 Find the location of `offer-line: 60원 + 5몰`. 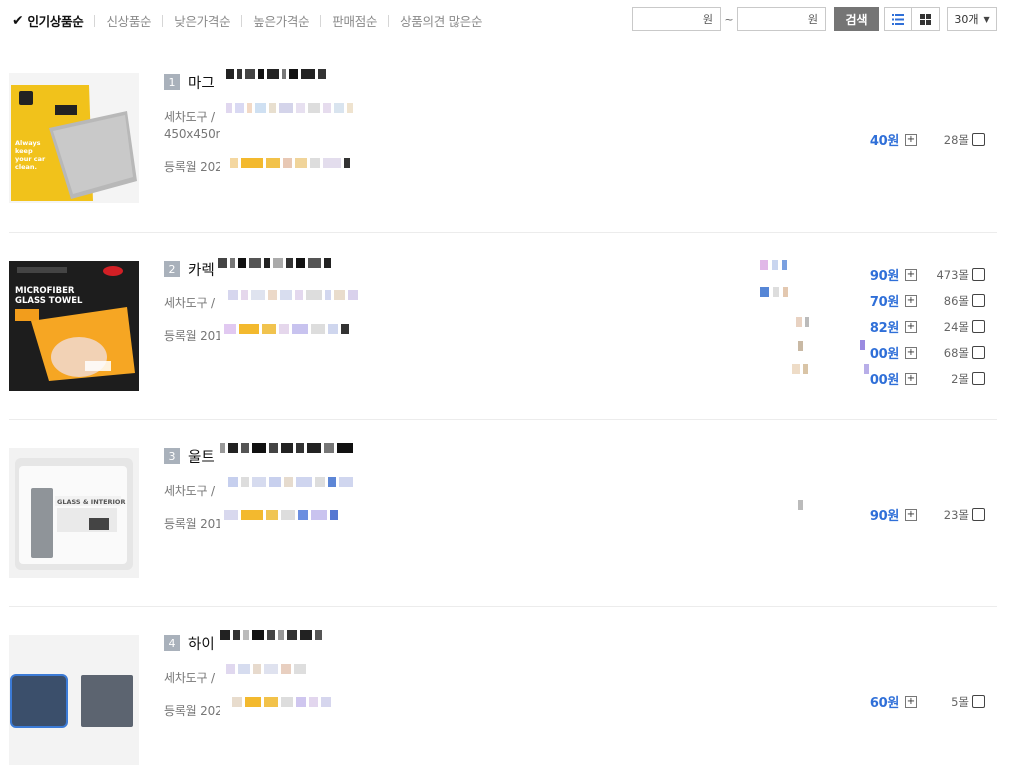

offer-line: 60원 + 5몰 is located at coordinates (927, 701).